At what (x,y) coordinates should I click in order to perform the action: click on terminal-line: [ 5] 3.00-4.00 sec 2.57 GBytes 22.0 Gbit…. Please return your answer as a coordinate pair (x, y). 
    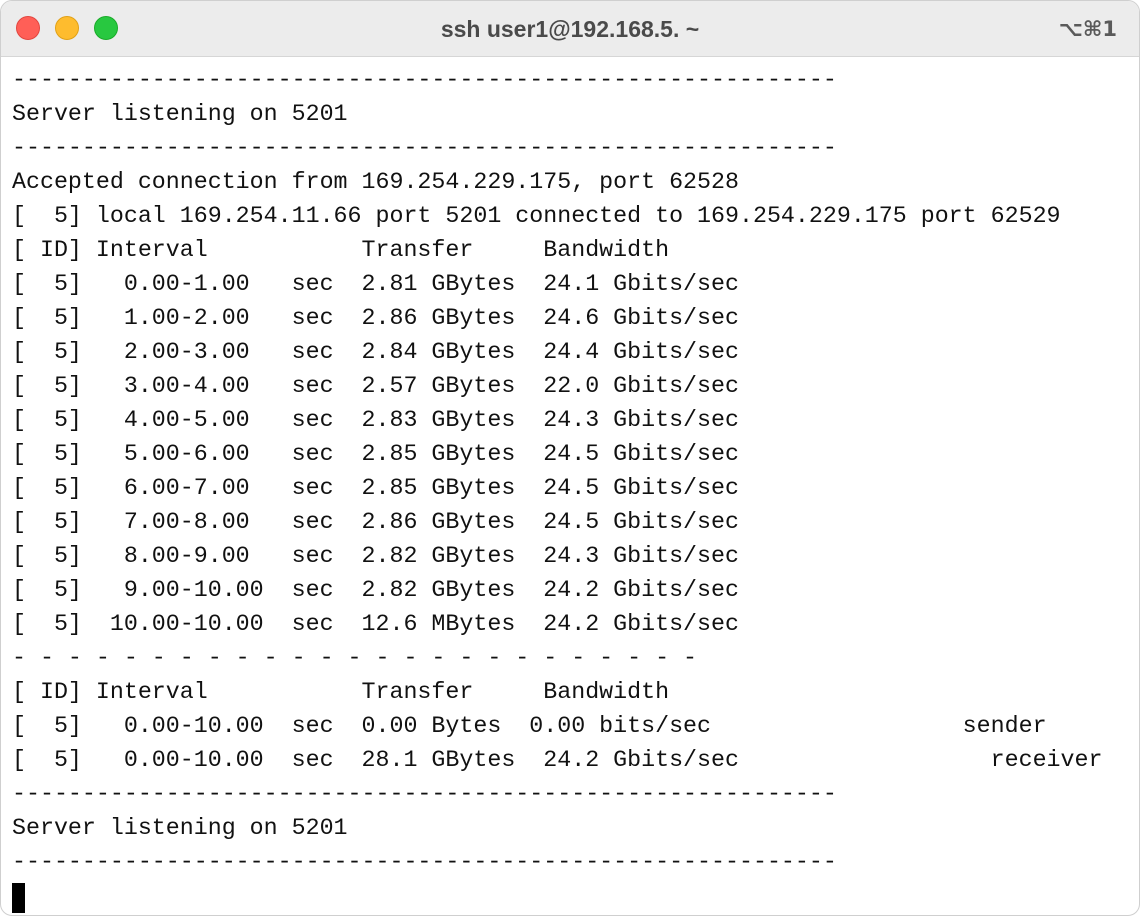
    Looking at the image, I should click on (375, 386).